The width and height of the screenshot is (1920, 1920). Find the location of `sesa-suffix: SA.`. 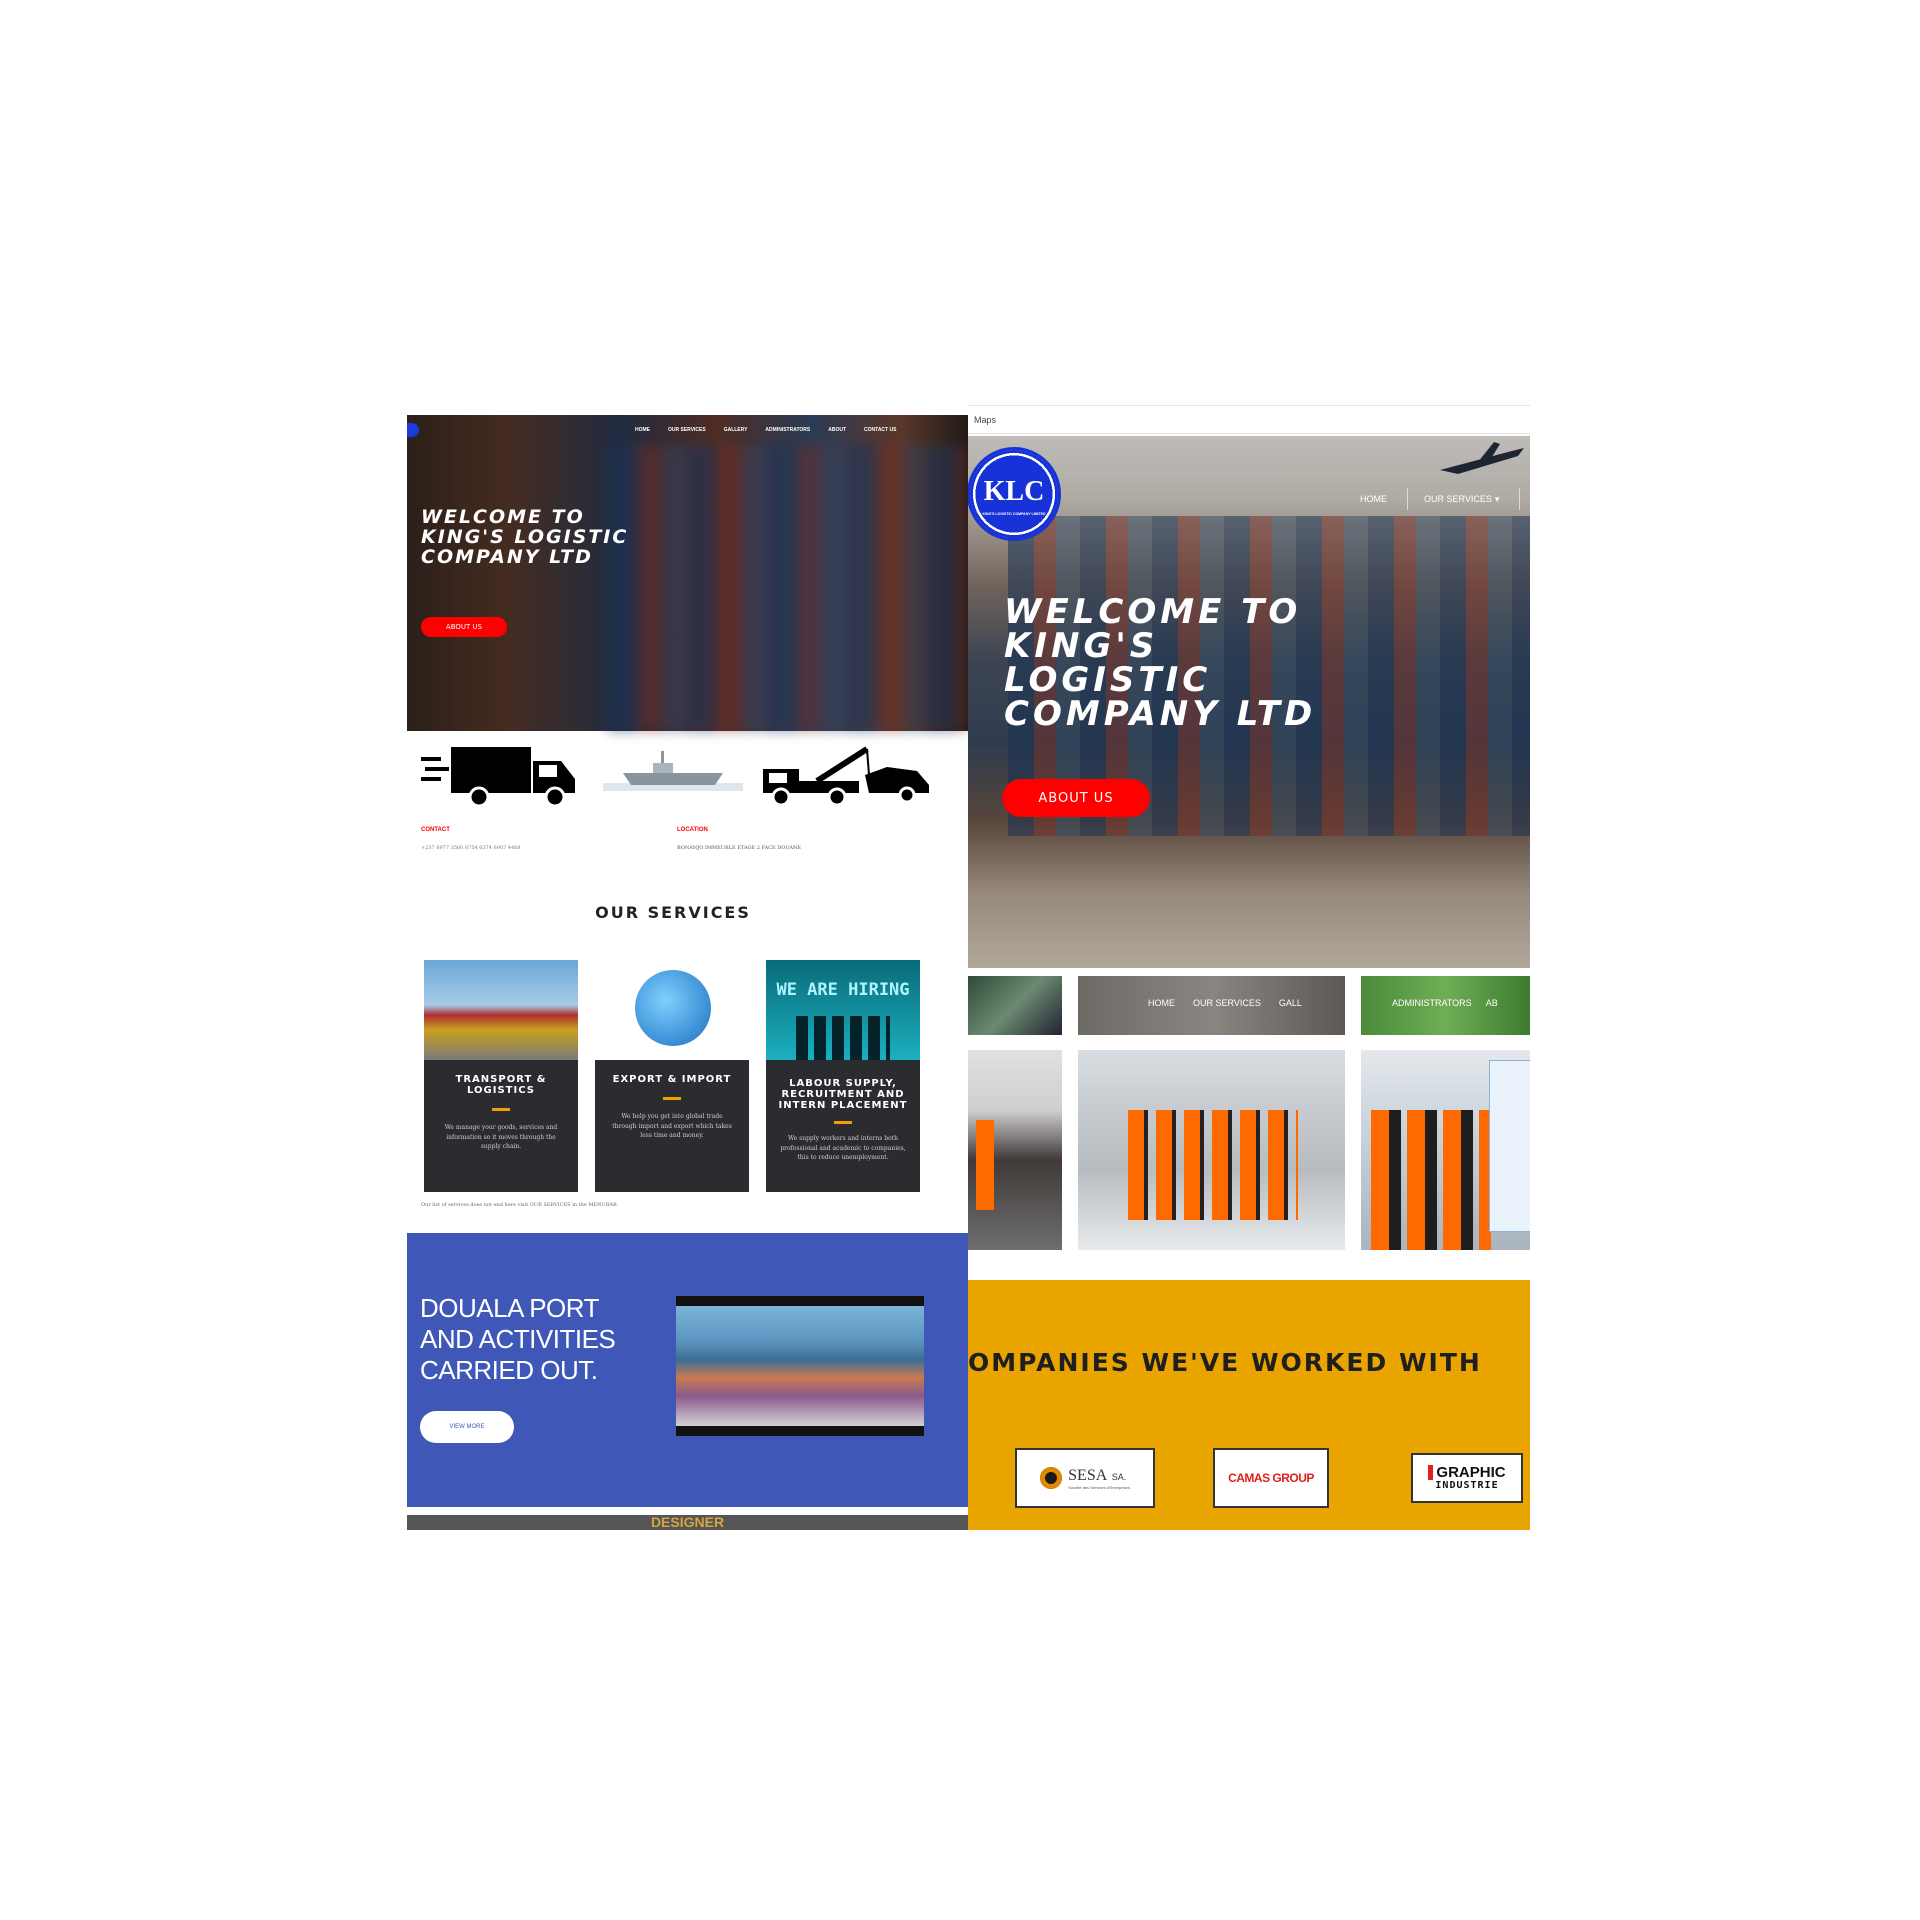

sesa-suffix: SA. is located at coordinates (1119, 1476).